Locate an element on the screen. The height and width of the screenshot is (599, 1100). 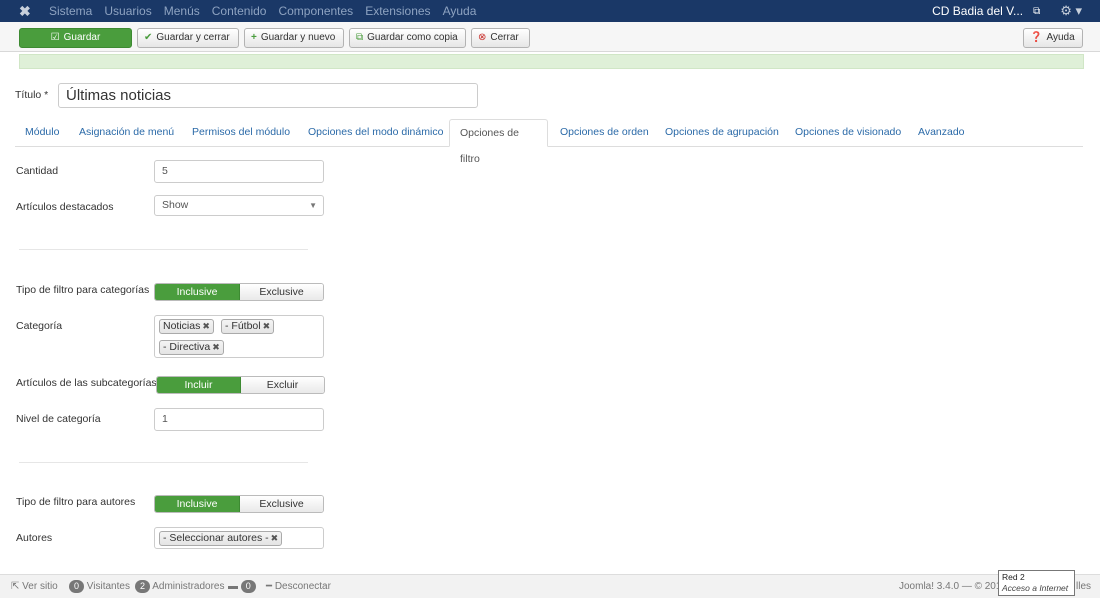
admins-label: Administradores is located at coordinates (188, 586).